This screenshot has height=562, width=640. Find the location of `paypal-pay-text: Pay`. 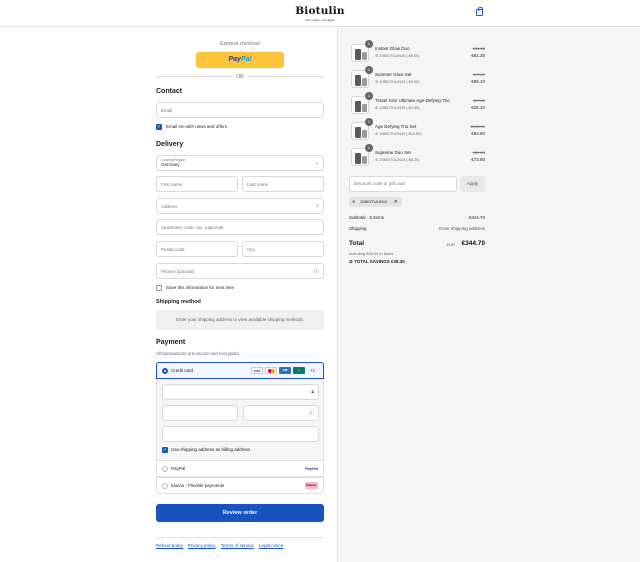

paypal-pay-text: Pay is located at coordinates (234, 59).